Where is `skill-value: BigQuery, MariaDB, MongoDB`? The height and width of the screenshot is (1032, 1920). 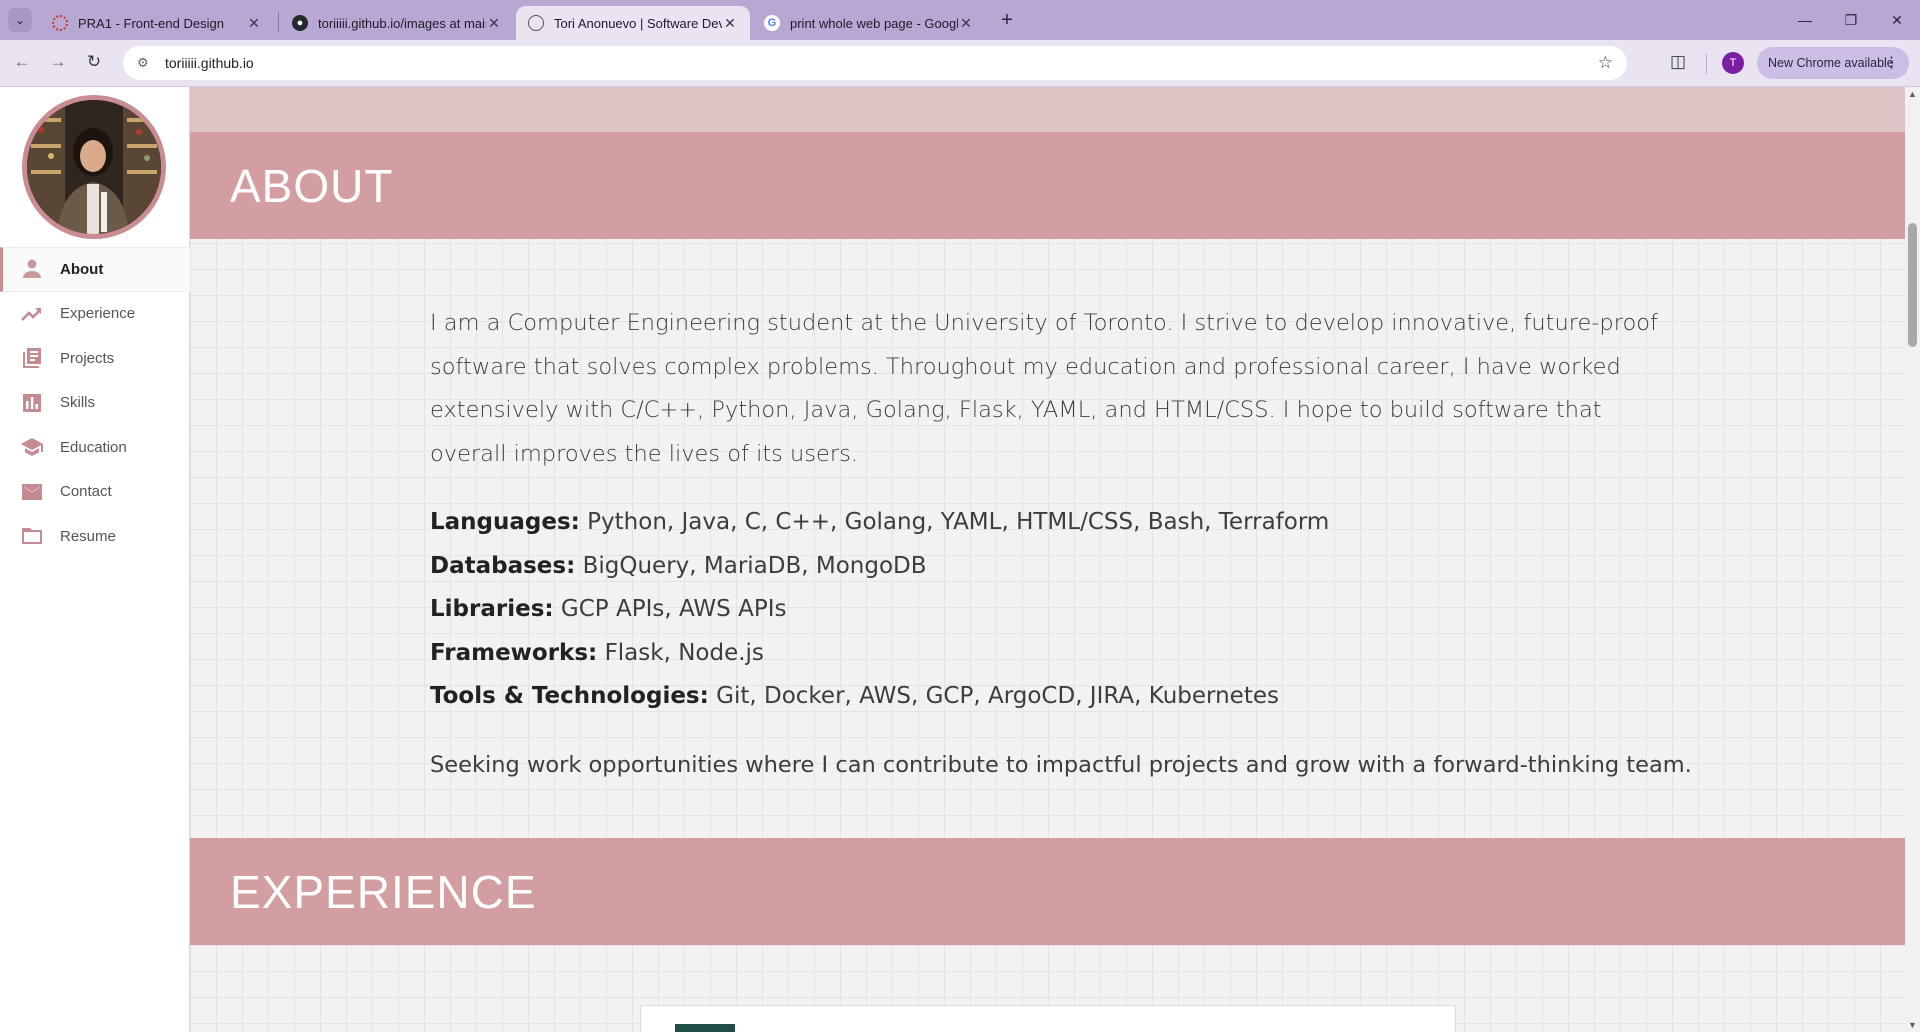
skill-value: BigQuery, MariaDB, MongoDB is located at coordinates (754, 565).